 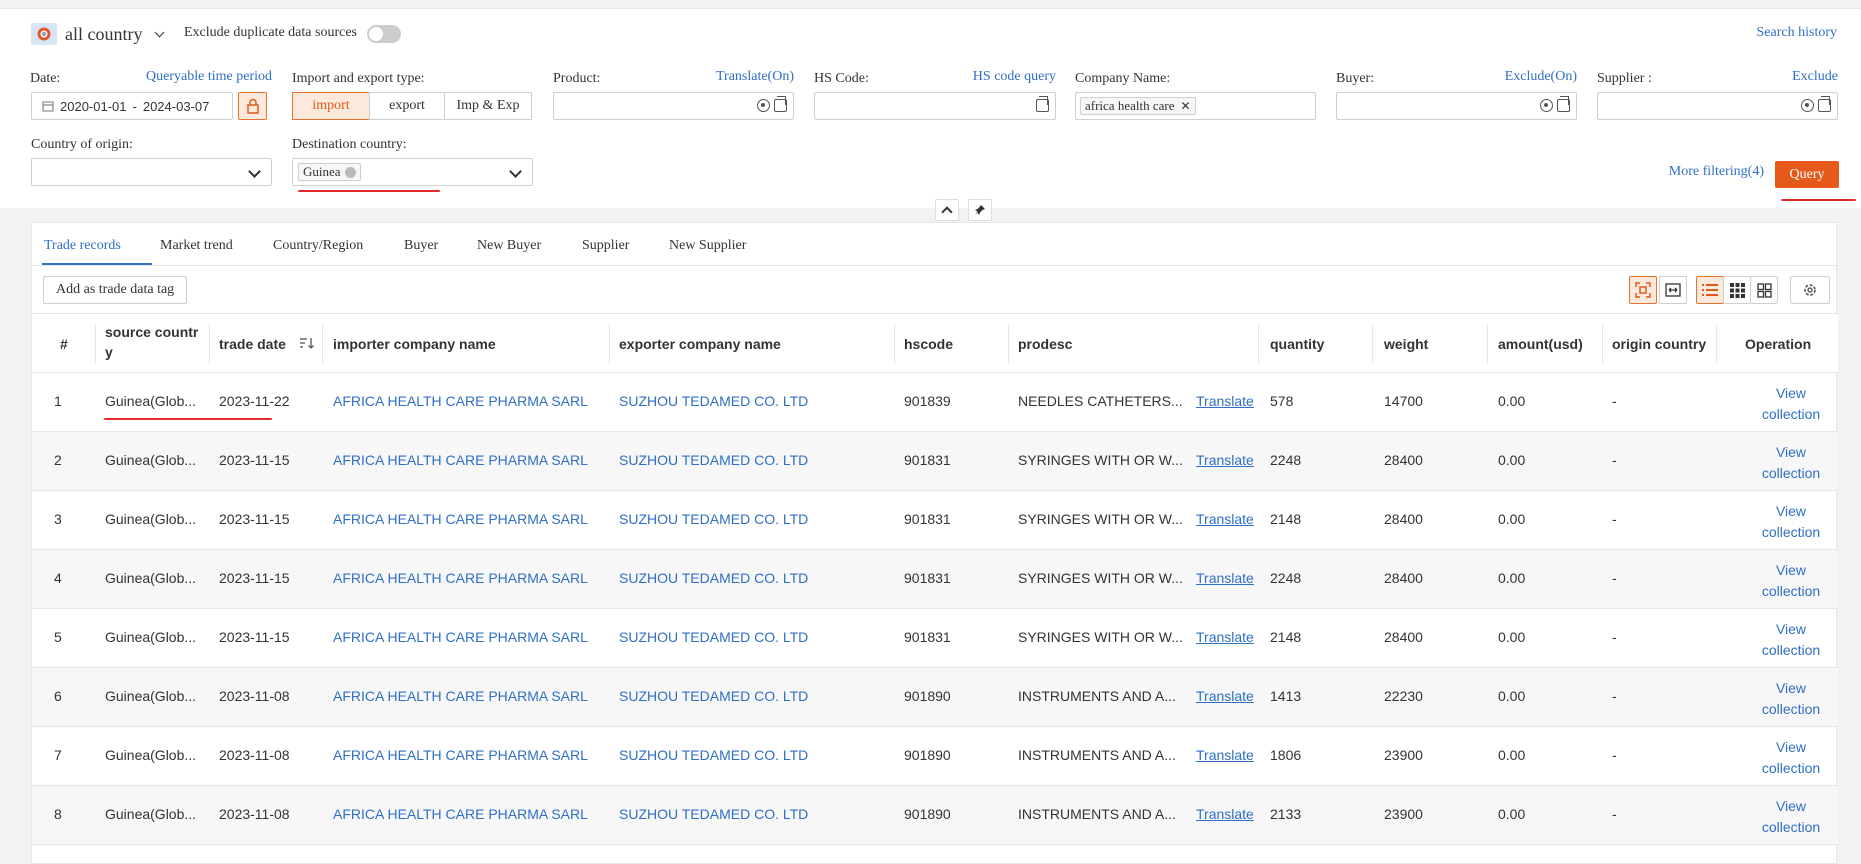 I want to click on exclude-duplicate-toggle, so click(x=384, y=34).